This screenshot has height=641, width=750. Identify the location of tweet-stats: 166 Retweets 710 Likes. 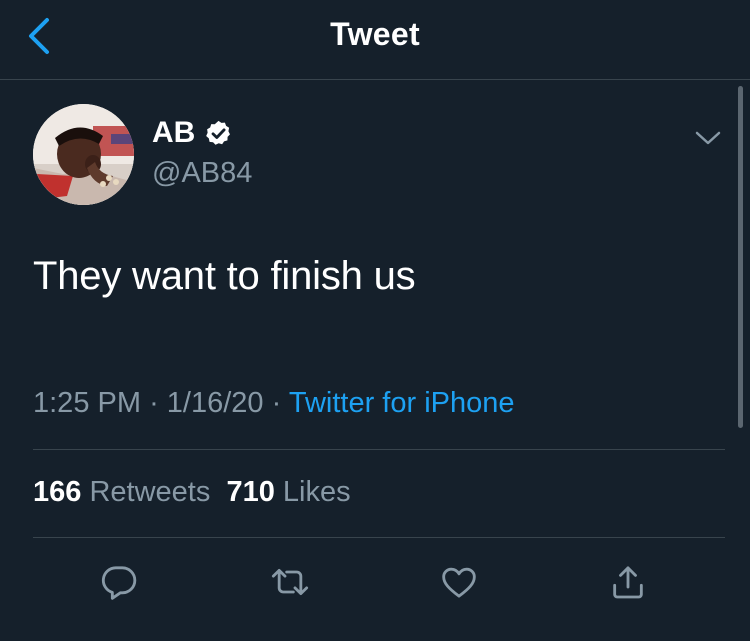
(192, 492).